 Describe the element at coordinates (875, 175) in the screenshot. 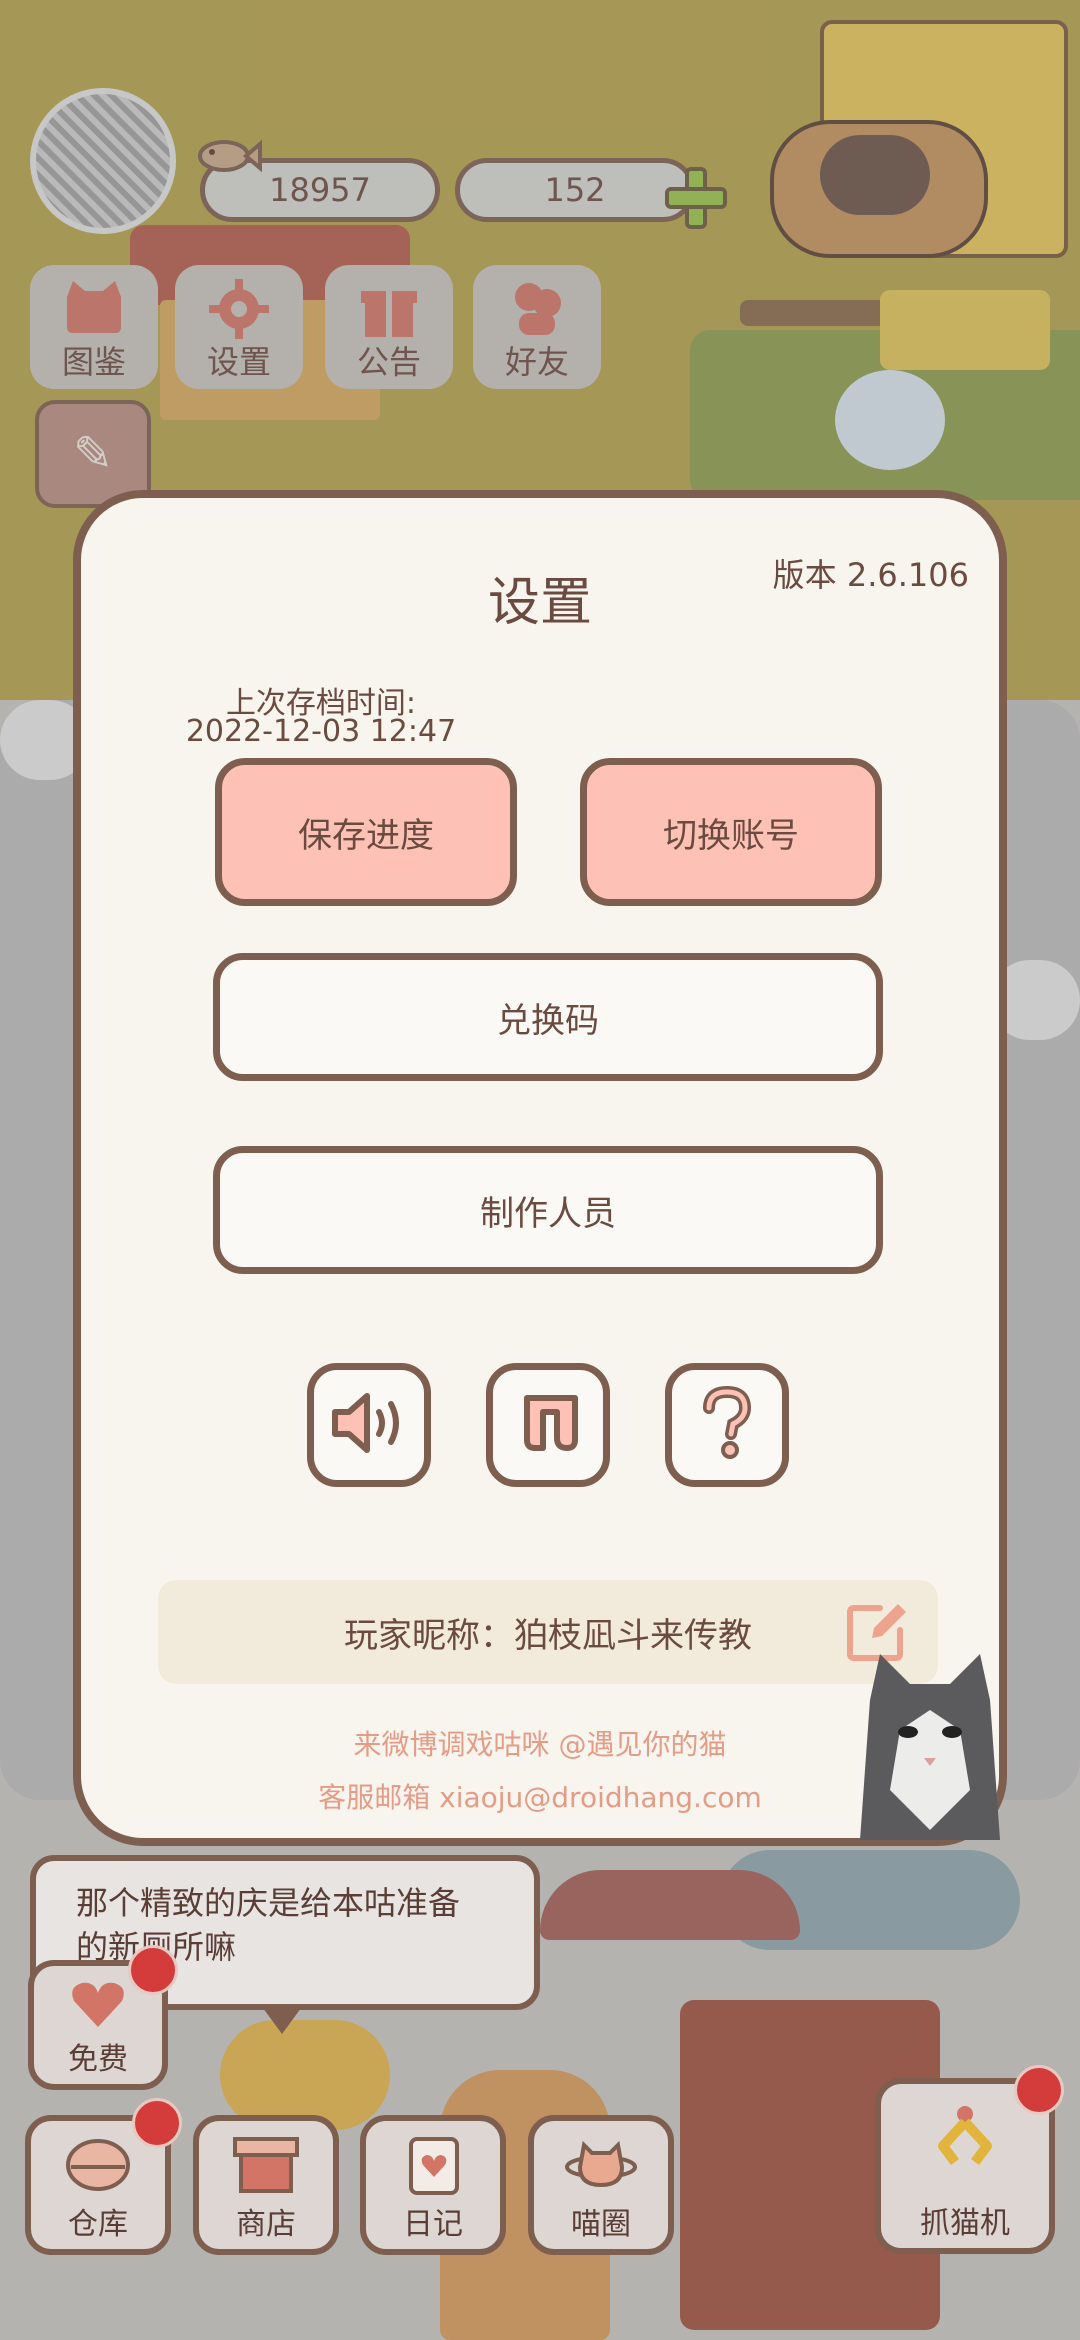

I see `pug-face` at that location.